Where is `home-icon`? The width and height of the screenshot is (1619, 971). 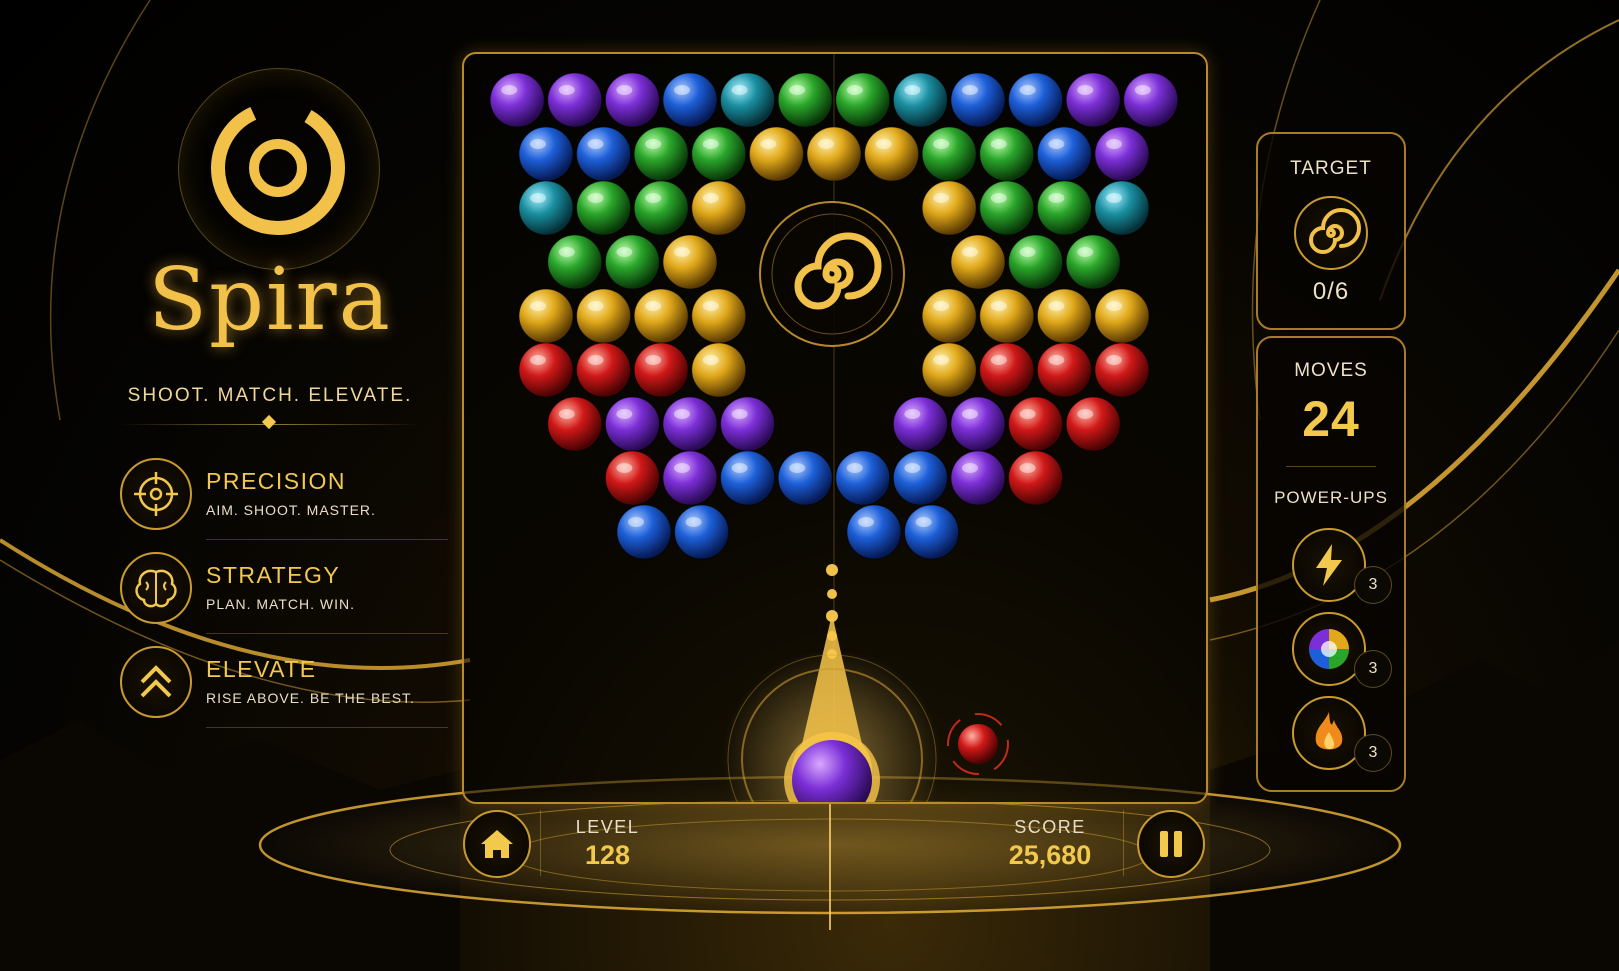 home-icon is located at coordinates (497, 844).